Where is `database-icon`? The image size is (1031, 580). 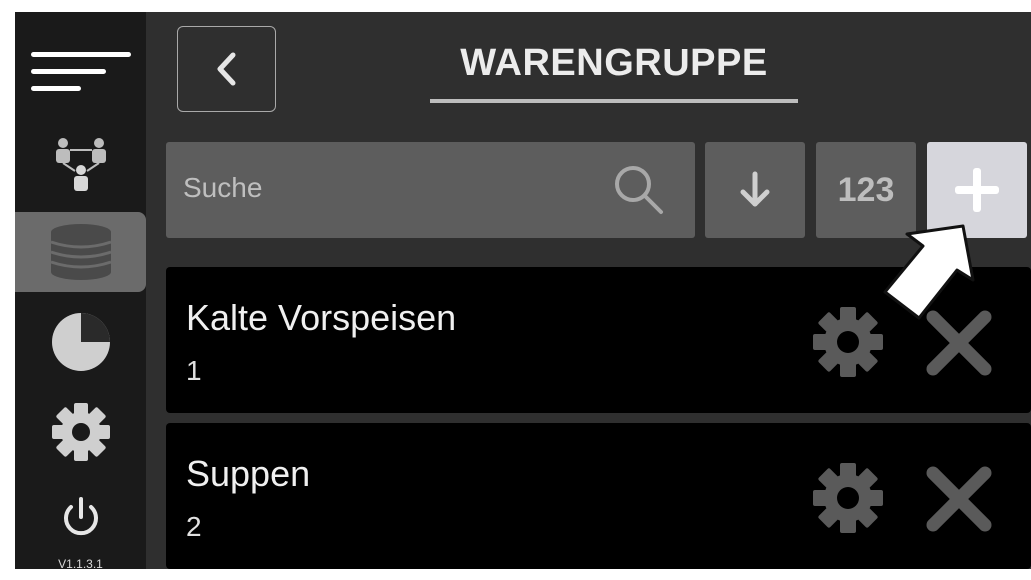 database-icon is located at coordinates (80, 252).